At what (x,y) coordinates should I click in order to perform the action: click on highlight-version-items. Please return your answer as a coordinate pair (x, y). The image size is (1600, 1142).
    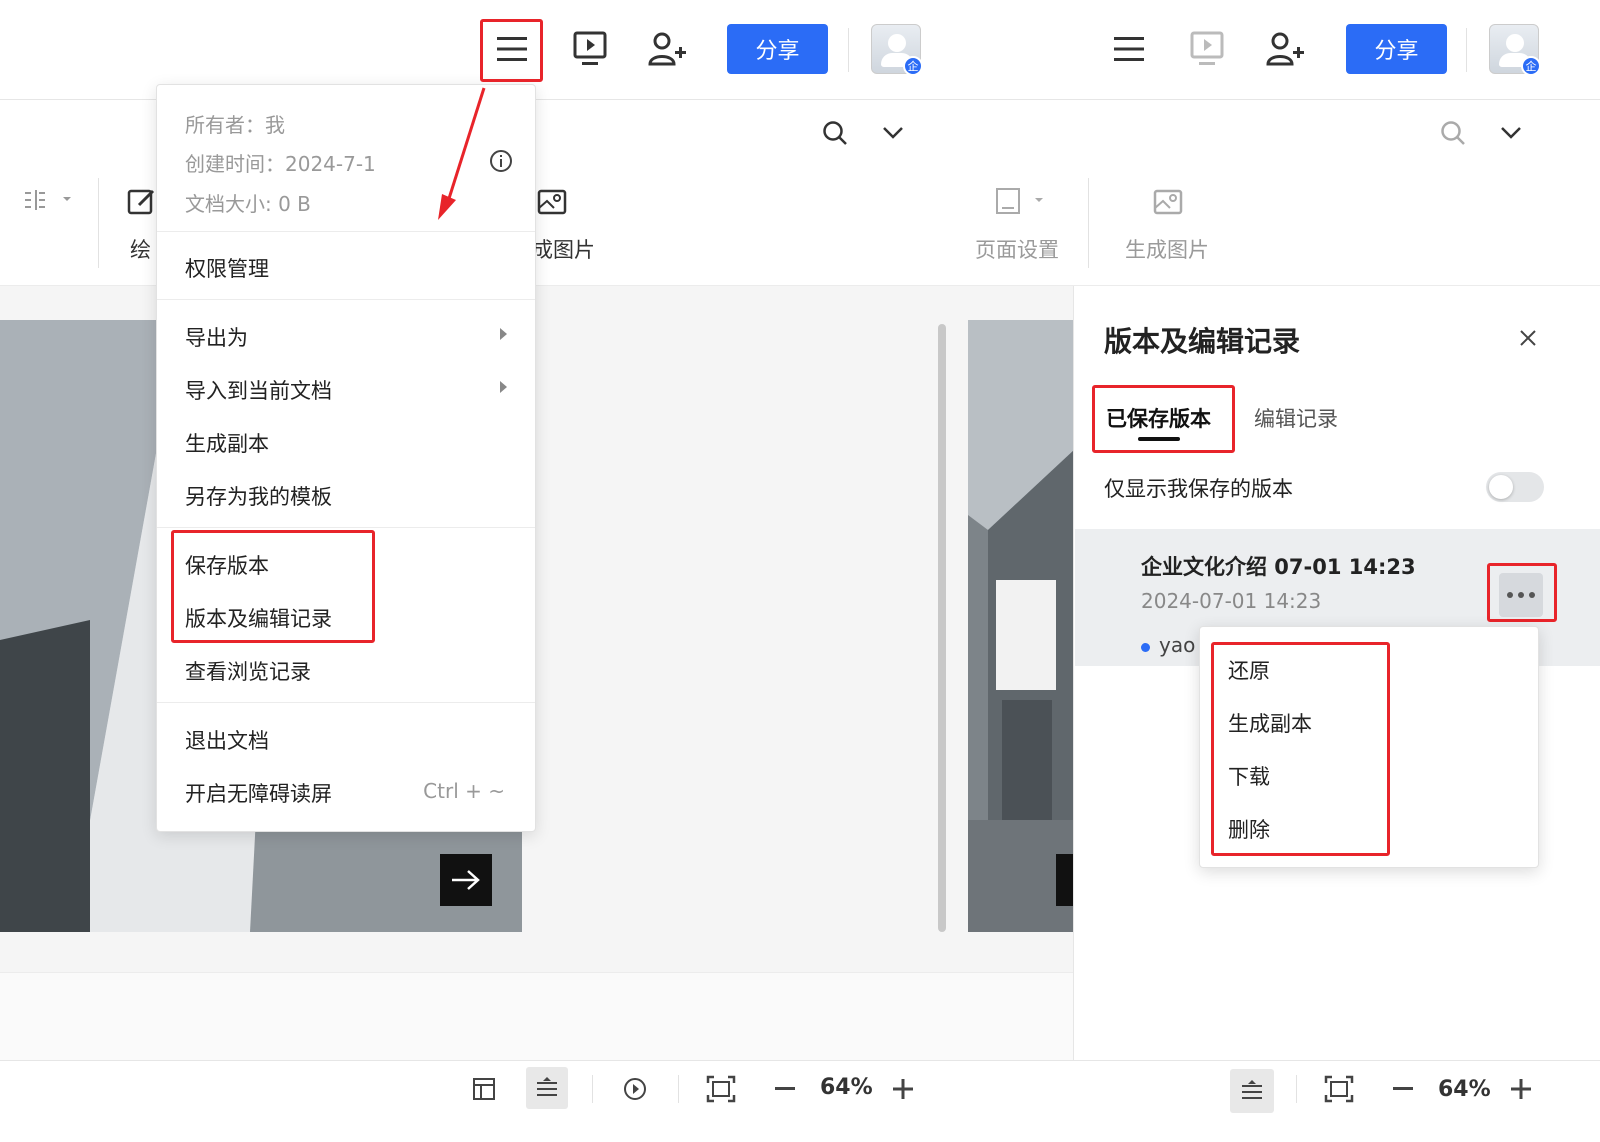
    Looking at the image, I should click on (273, 586).